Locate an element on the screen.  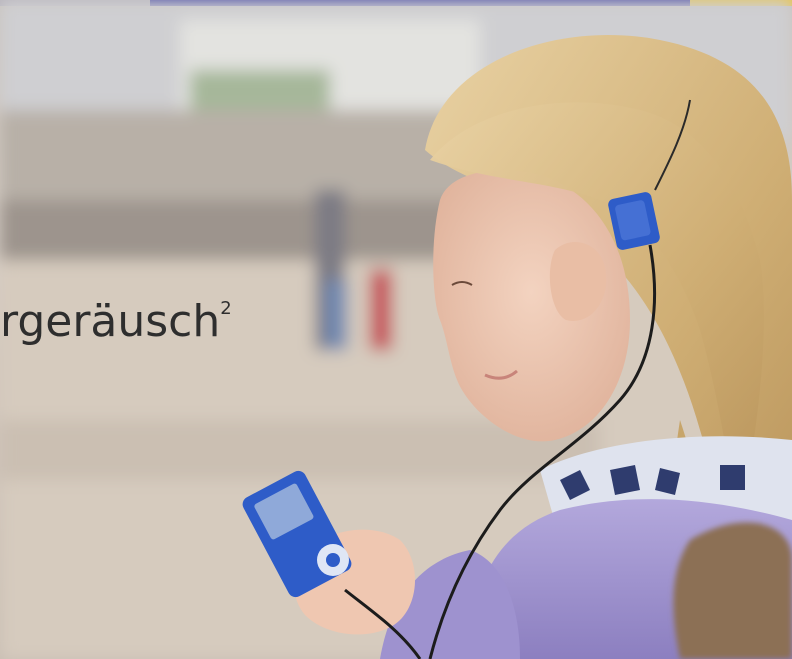
fur-trim is located at coordinates (732, 590).